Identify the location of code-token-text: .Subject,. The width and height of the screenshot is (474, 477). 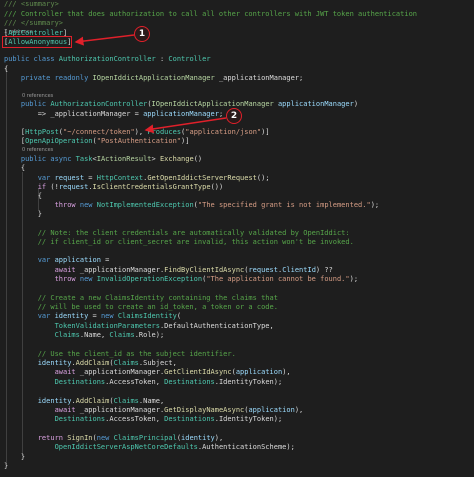
(157, 363).